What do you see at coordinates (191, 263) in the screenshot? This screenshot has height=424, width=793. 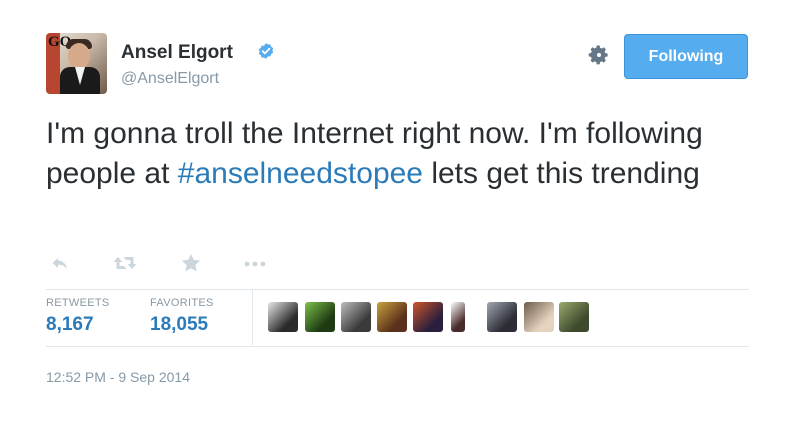 I see `favorite-icon` at bounding box center [191, 263].